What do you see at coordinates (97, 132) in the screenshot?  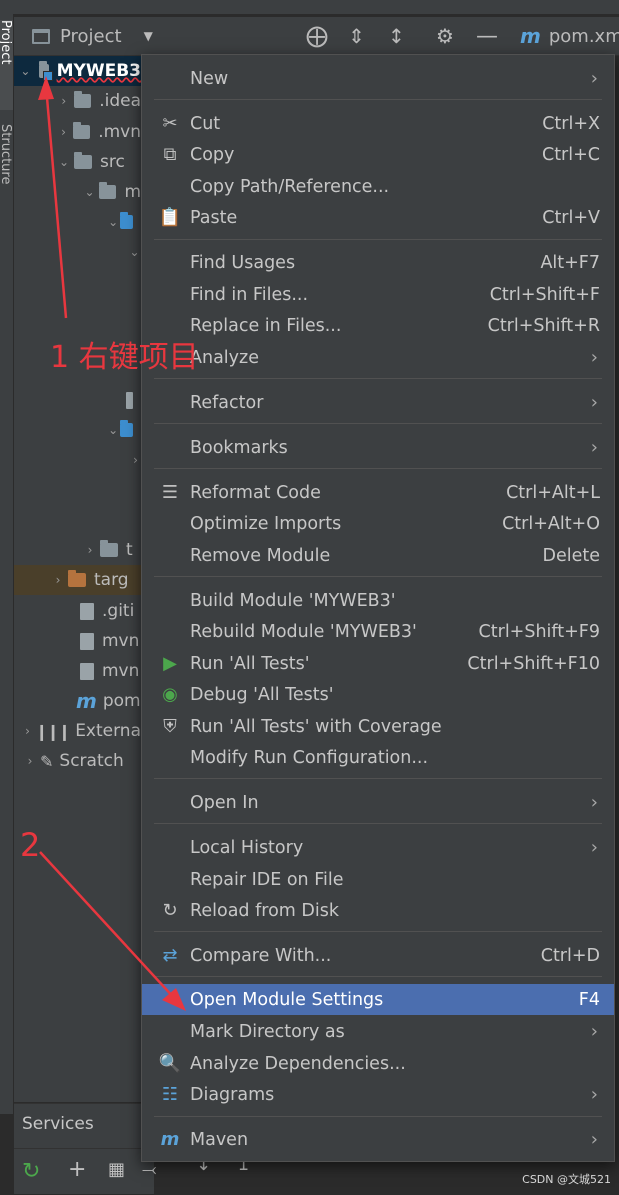 I see `tree-row-mvn: › .mvn` at bounding box center [97, 132].